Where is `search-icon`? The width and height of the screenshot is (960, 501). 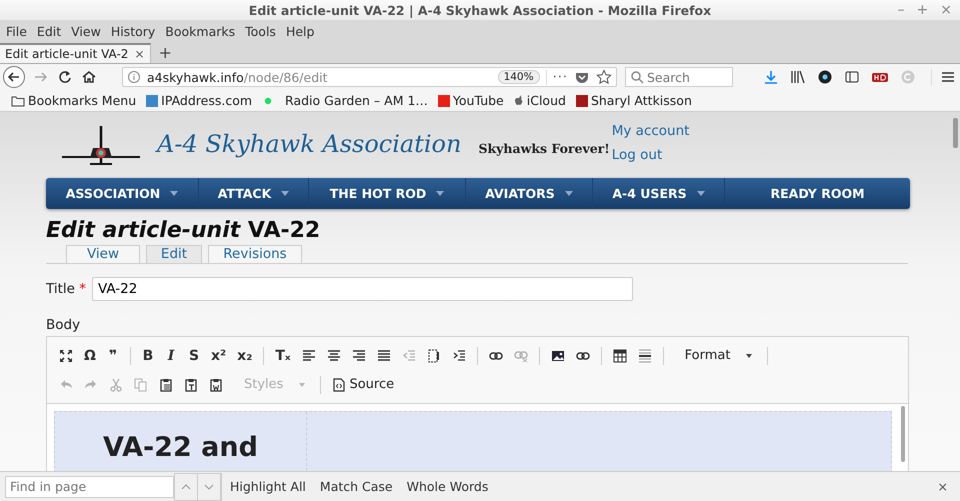
search-icon is located at coordinates (637, 77).